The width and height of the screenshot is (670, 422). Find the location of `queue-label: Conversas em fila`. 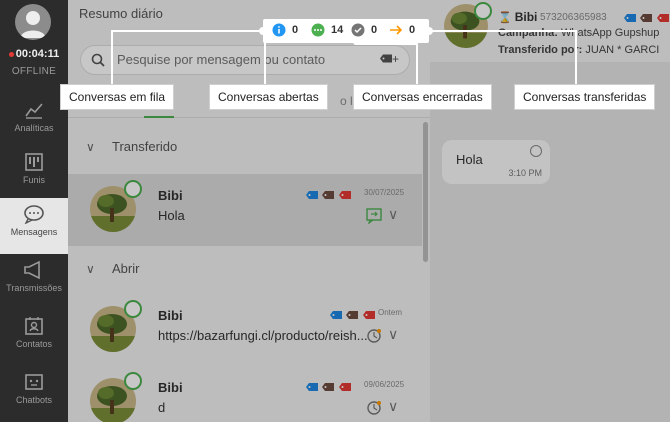

queue-label: Conversas em fila is located at coordinates (117, 97).